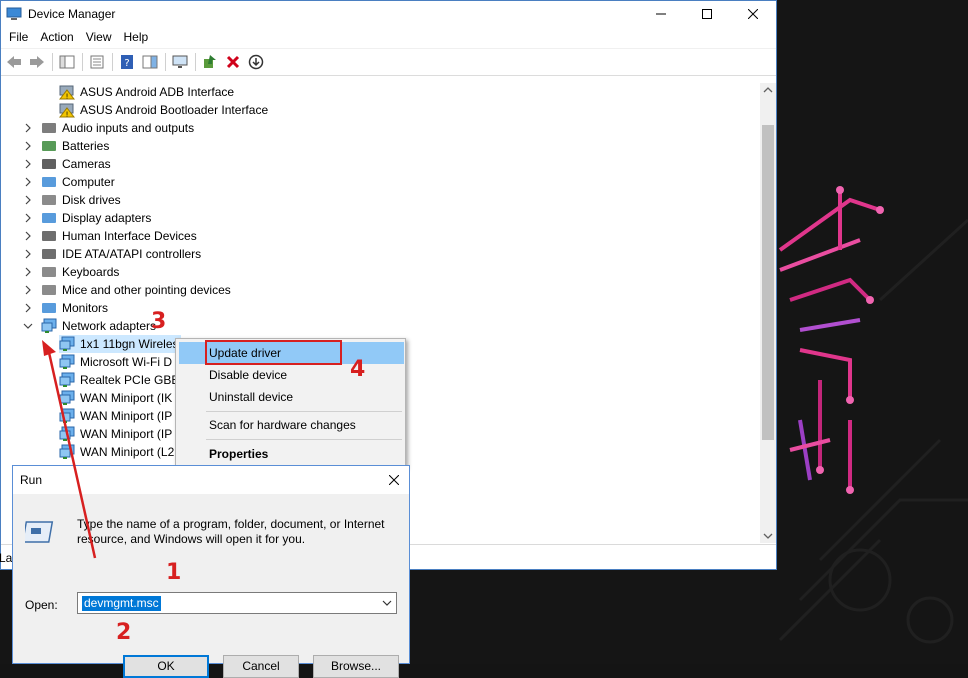 The width and height of the screenshot is (968, 678). Describe the element at coordinates (159, 321) in the screenshot. I see `step-number-3: 3` at that location.